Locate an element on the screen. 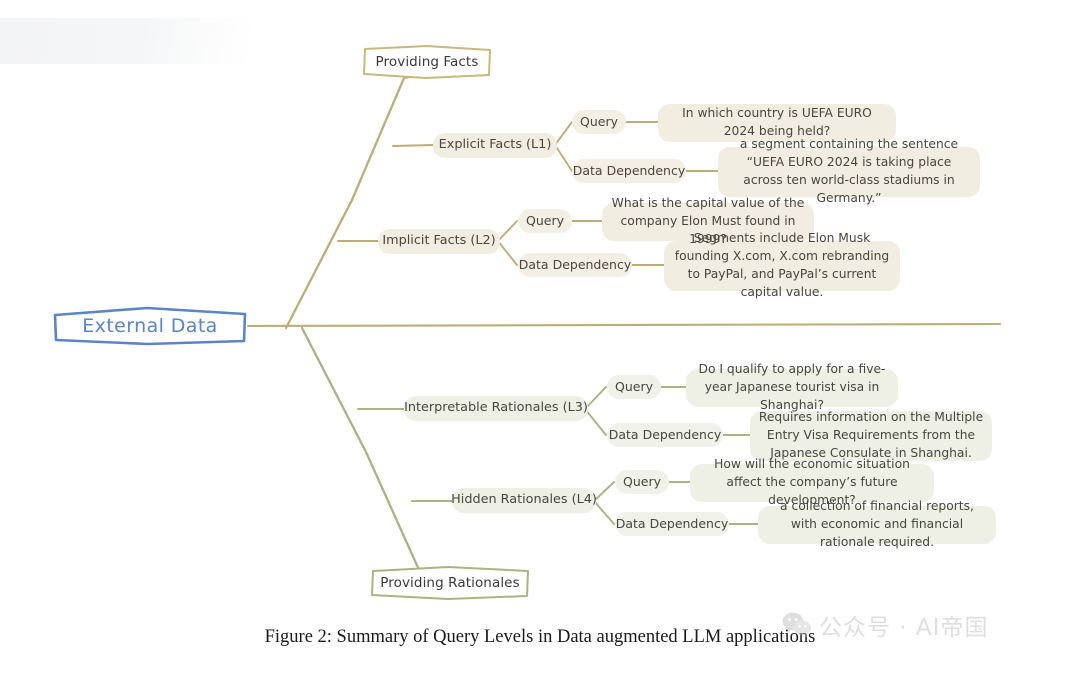 The height and width of the screenshot is (677, 1080). node-providing-rationales: Providing Rationales is located at coordinates (450, 583).